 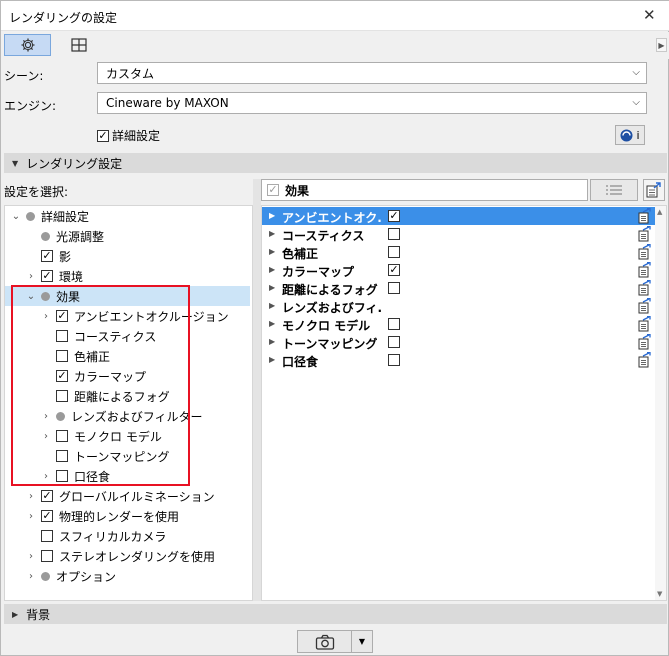 I want to click on advanced-checkbox: ✓ 詳細設定, so click(x=128, y=135).